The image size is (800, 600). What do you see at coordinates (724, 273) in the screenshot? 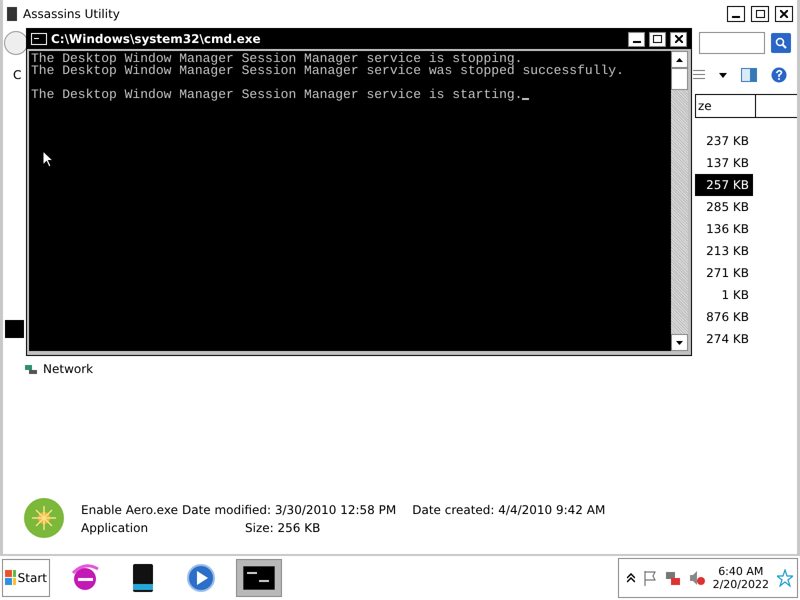
I see `size-cell: 271 KB` at bounding box center [724, 273].